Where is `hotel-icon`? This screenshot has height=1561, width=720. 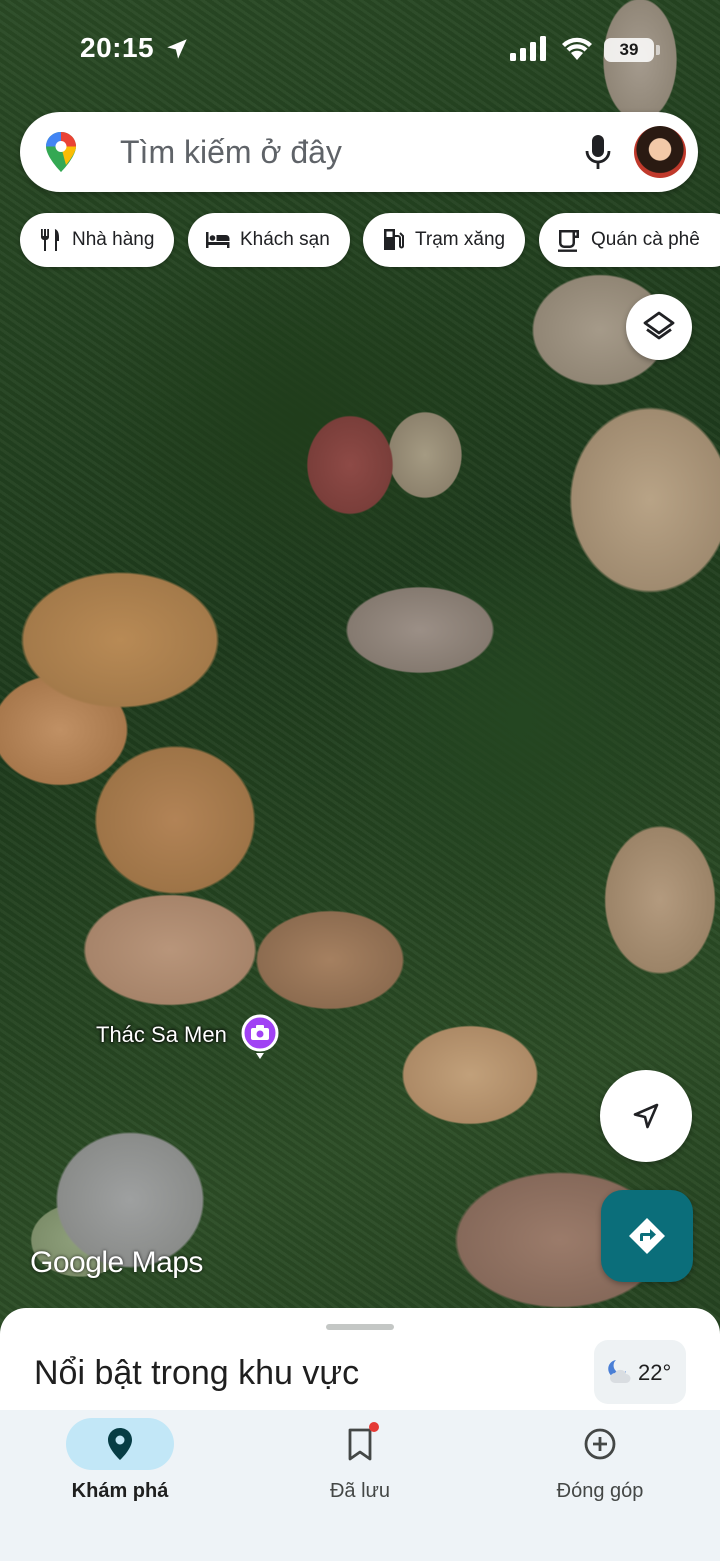 hotel-icon is located at coordinates (218, 240).